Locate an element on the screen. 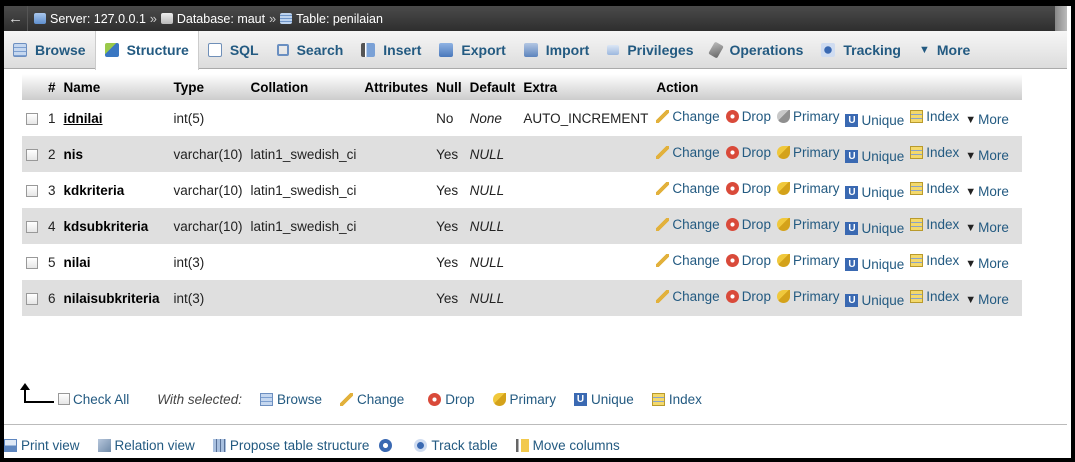 This screenshot has width=1075, height=462. help-icon is located at coordinates (386, 445).